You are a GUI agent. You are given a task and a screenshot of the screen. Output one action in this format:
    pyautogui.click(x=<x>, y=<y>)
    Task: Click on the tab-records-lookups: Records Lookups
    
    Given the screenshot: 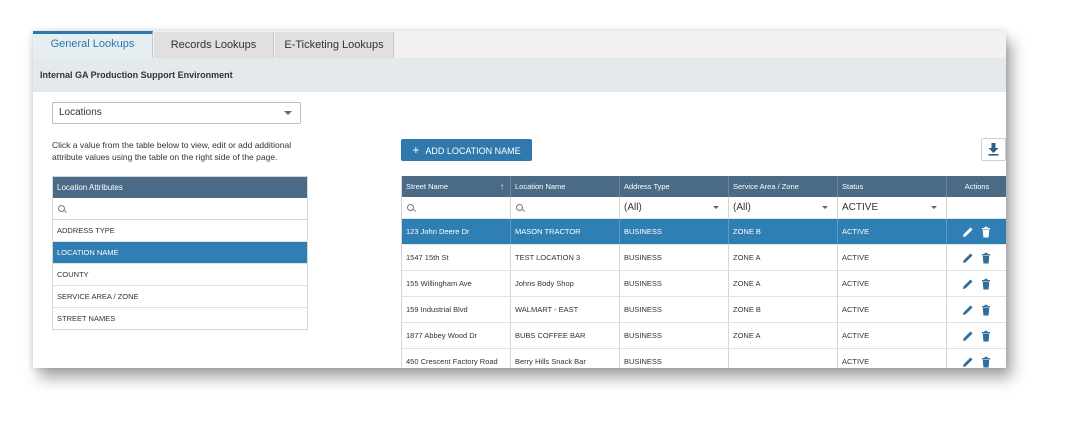 What is the action you would take?
    pyautogui.click(x=214, y=45)
    